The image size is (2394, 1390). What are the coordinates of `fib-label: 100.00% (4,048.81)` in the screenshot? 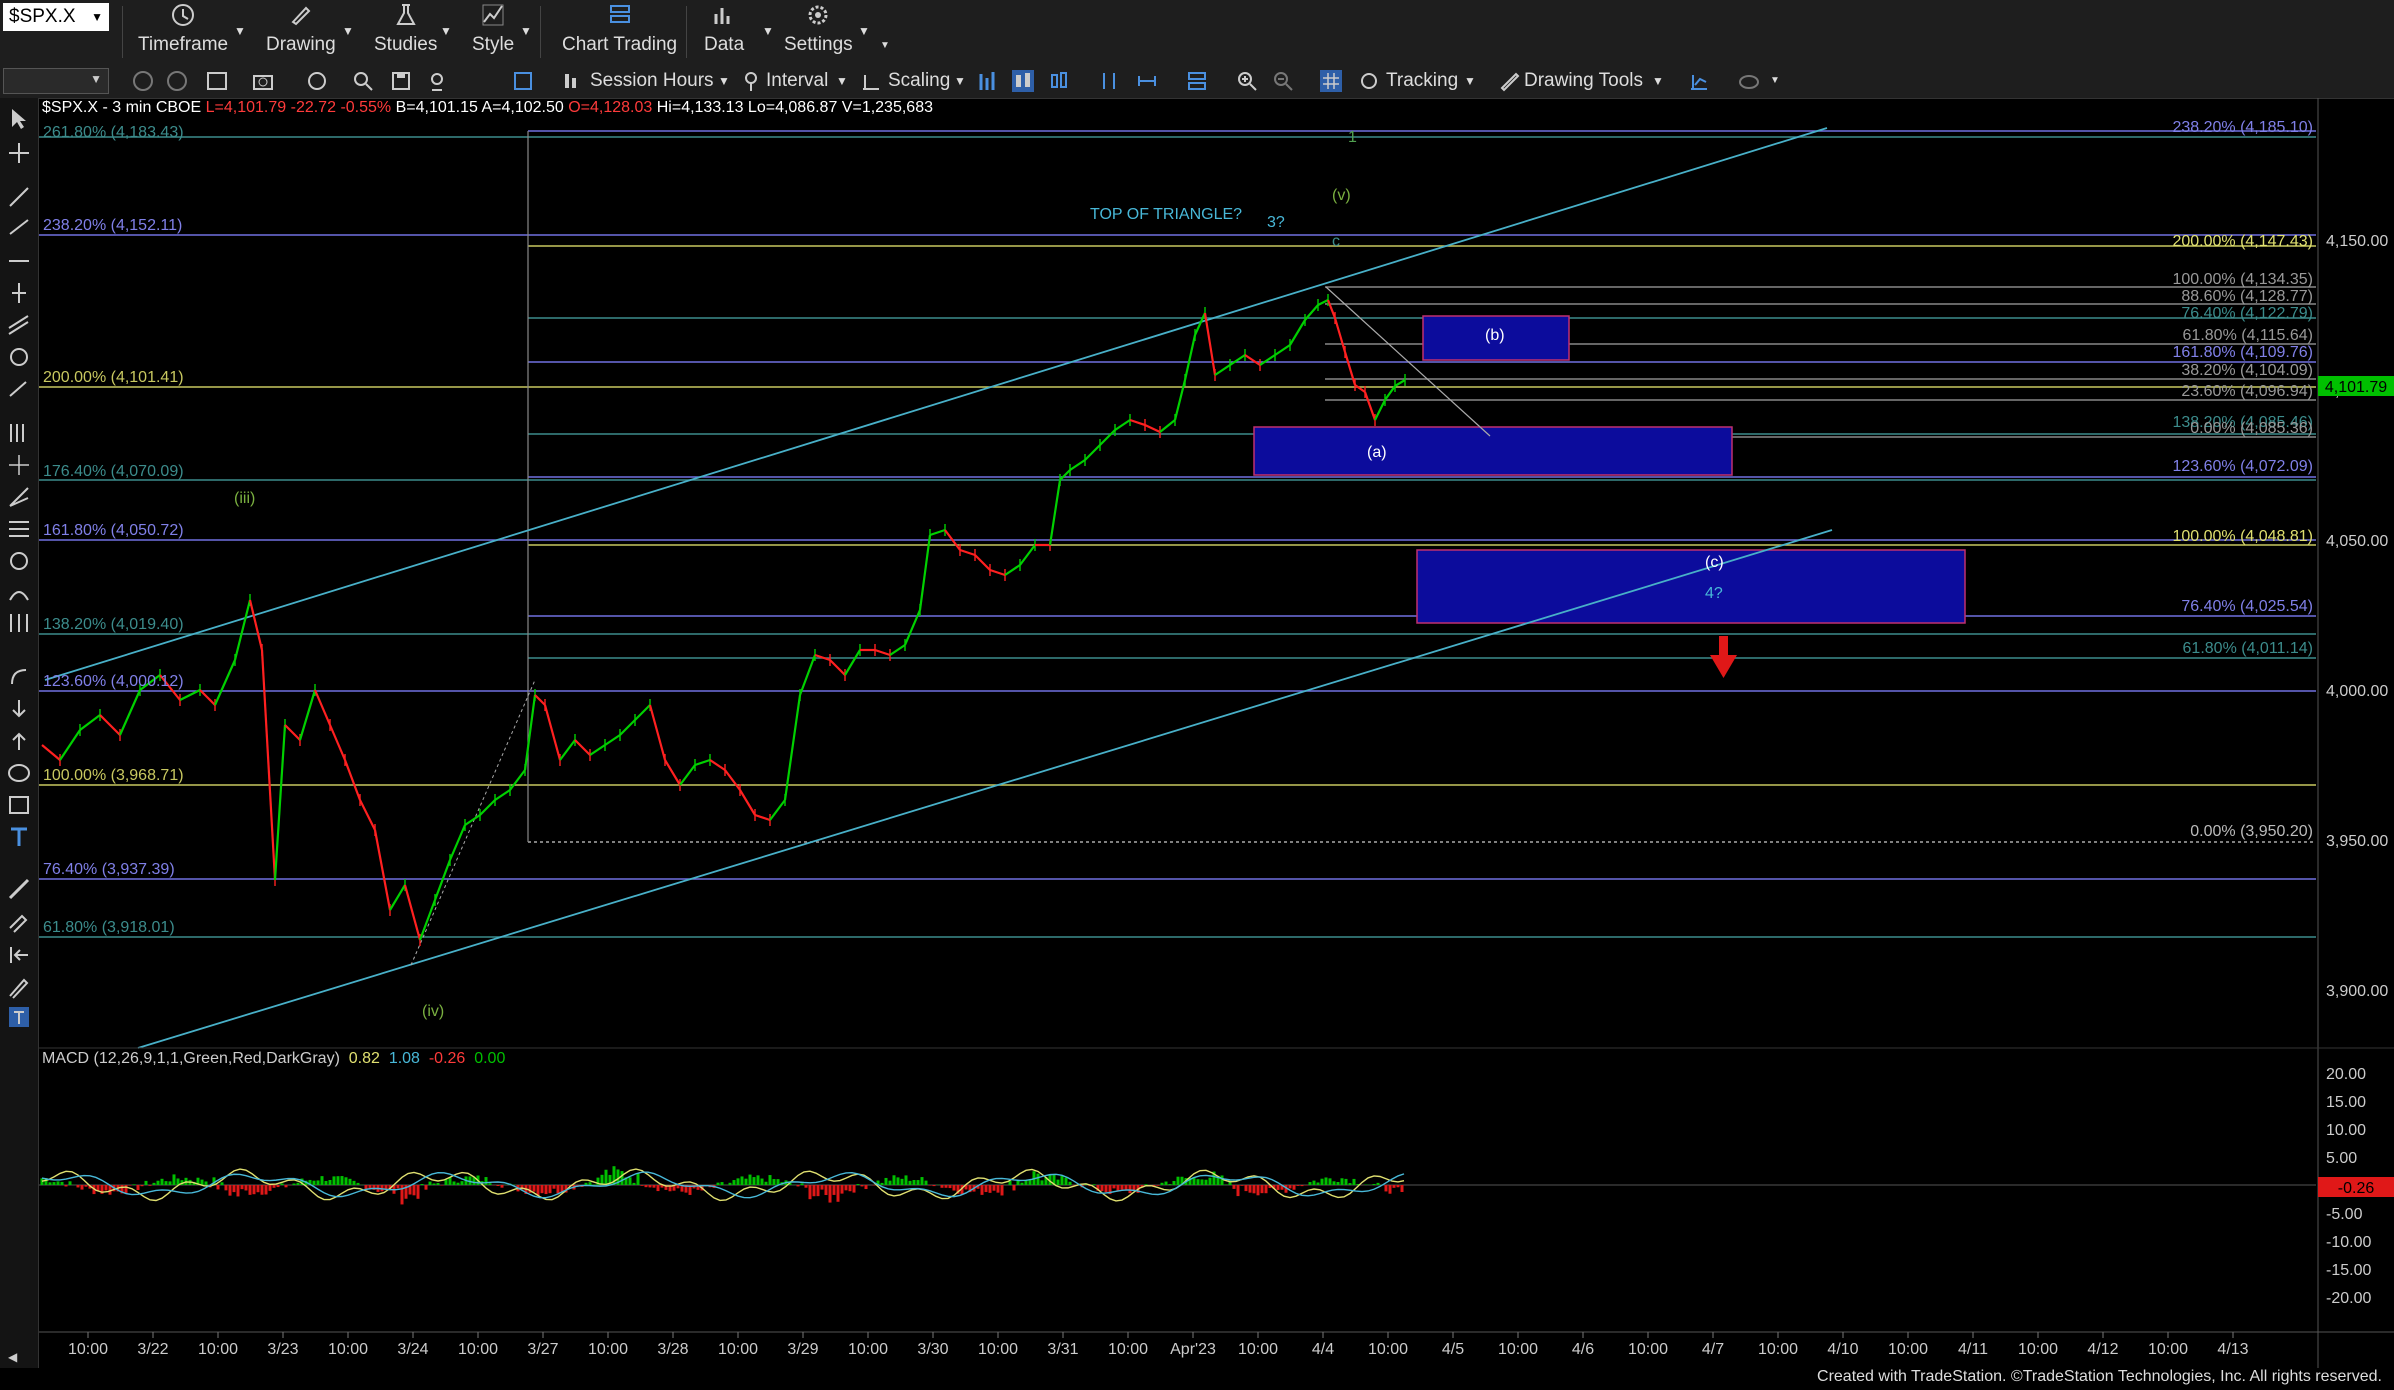 It's located at (2242, 536).